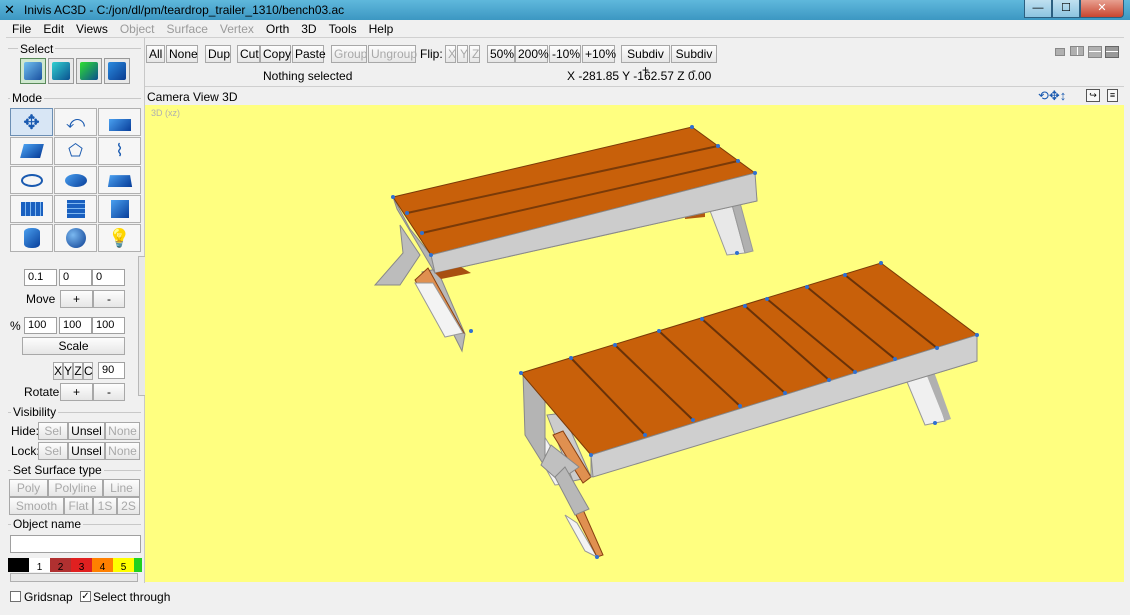  I want to click on layout-three-view-icon, so click(1095, 52).